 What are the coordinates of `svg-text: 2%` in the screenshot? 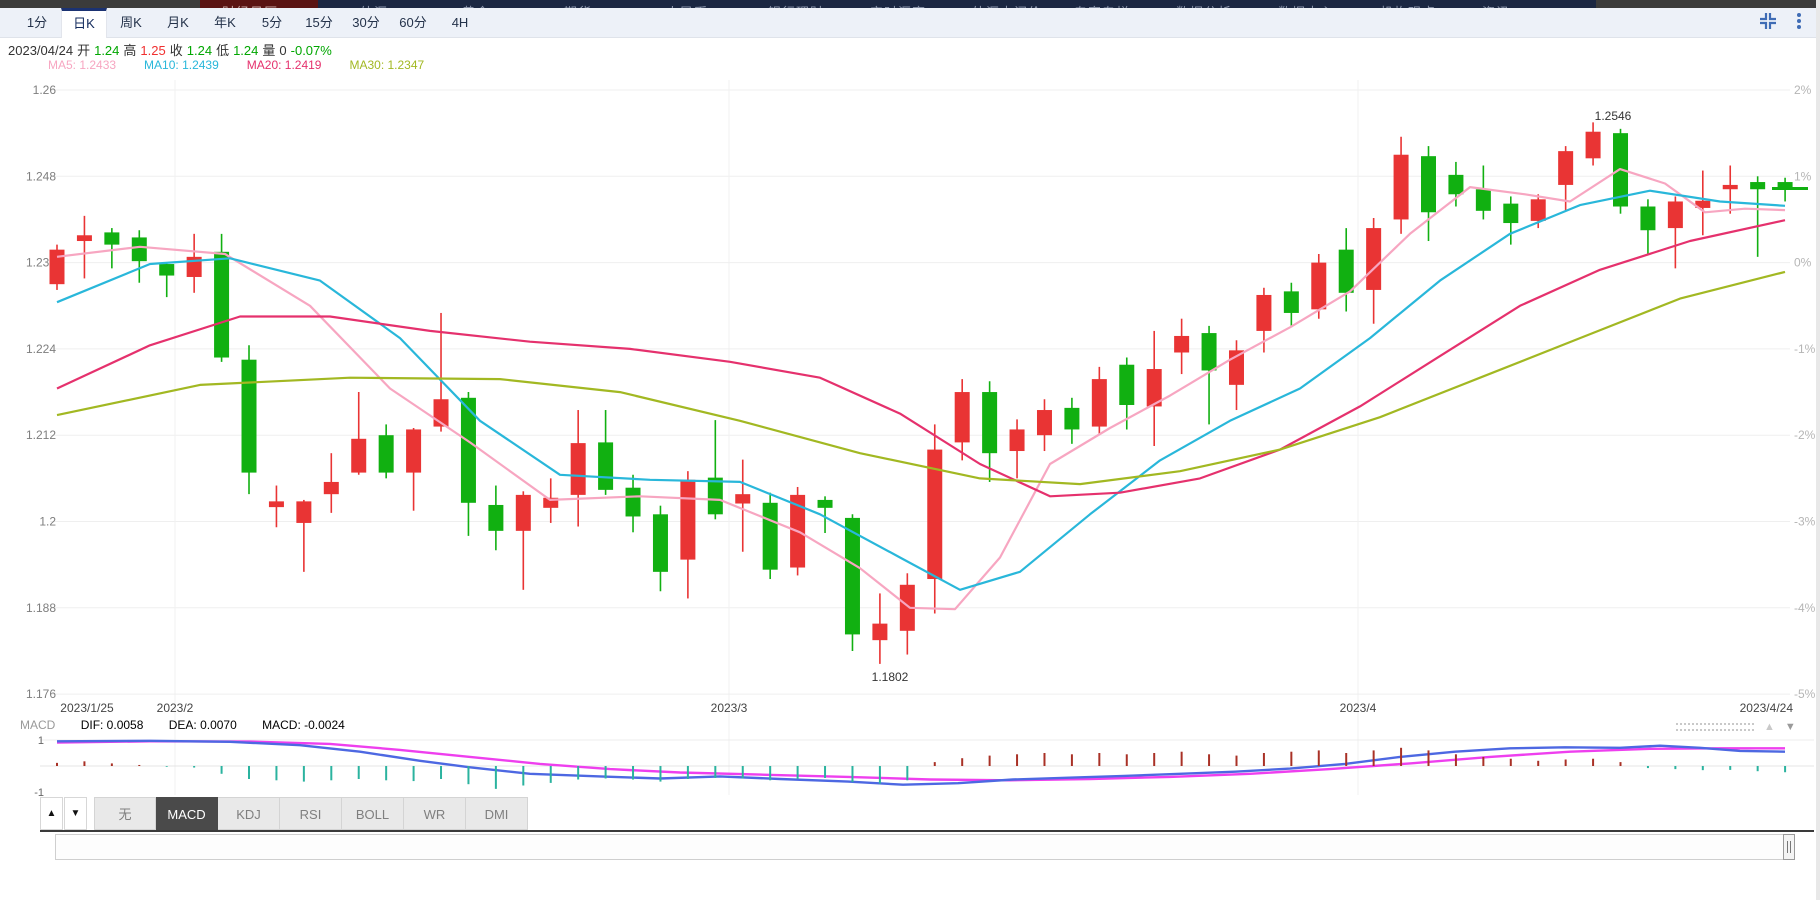 It's located at (1803, 90).